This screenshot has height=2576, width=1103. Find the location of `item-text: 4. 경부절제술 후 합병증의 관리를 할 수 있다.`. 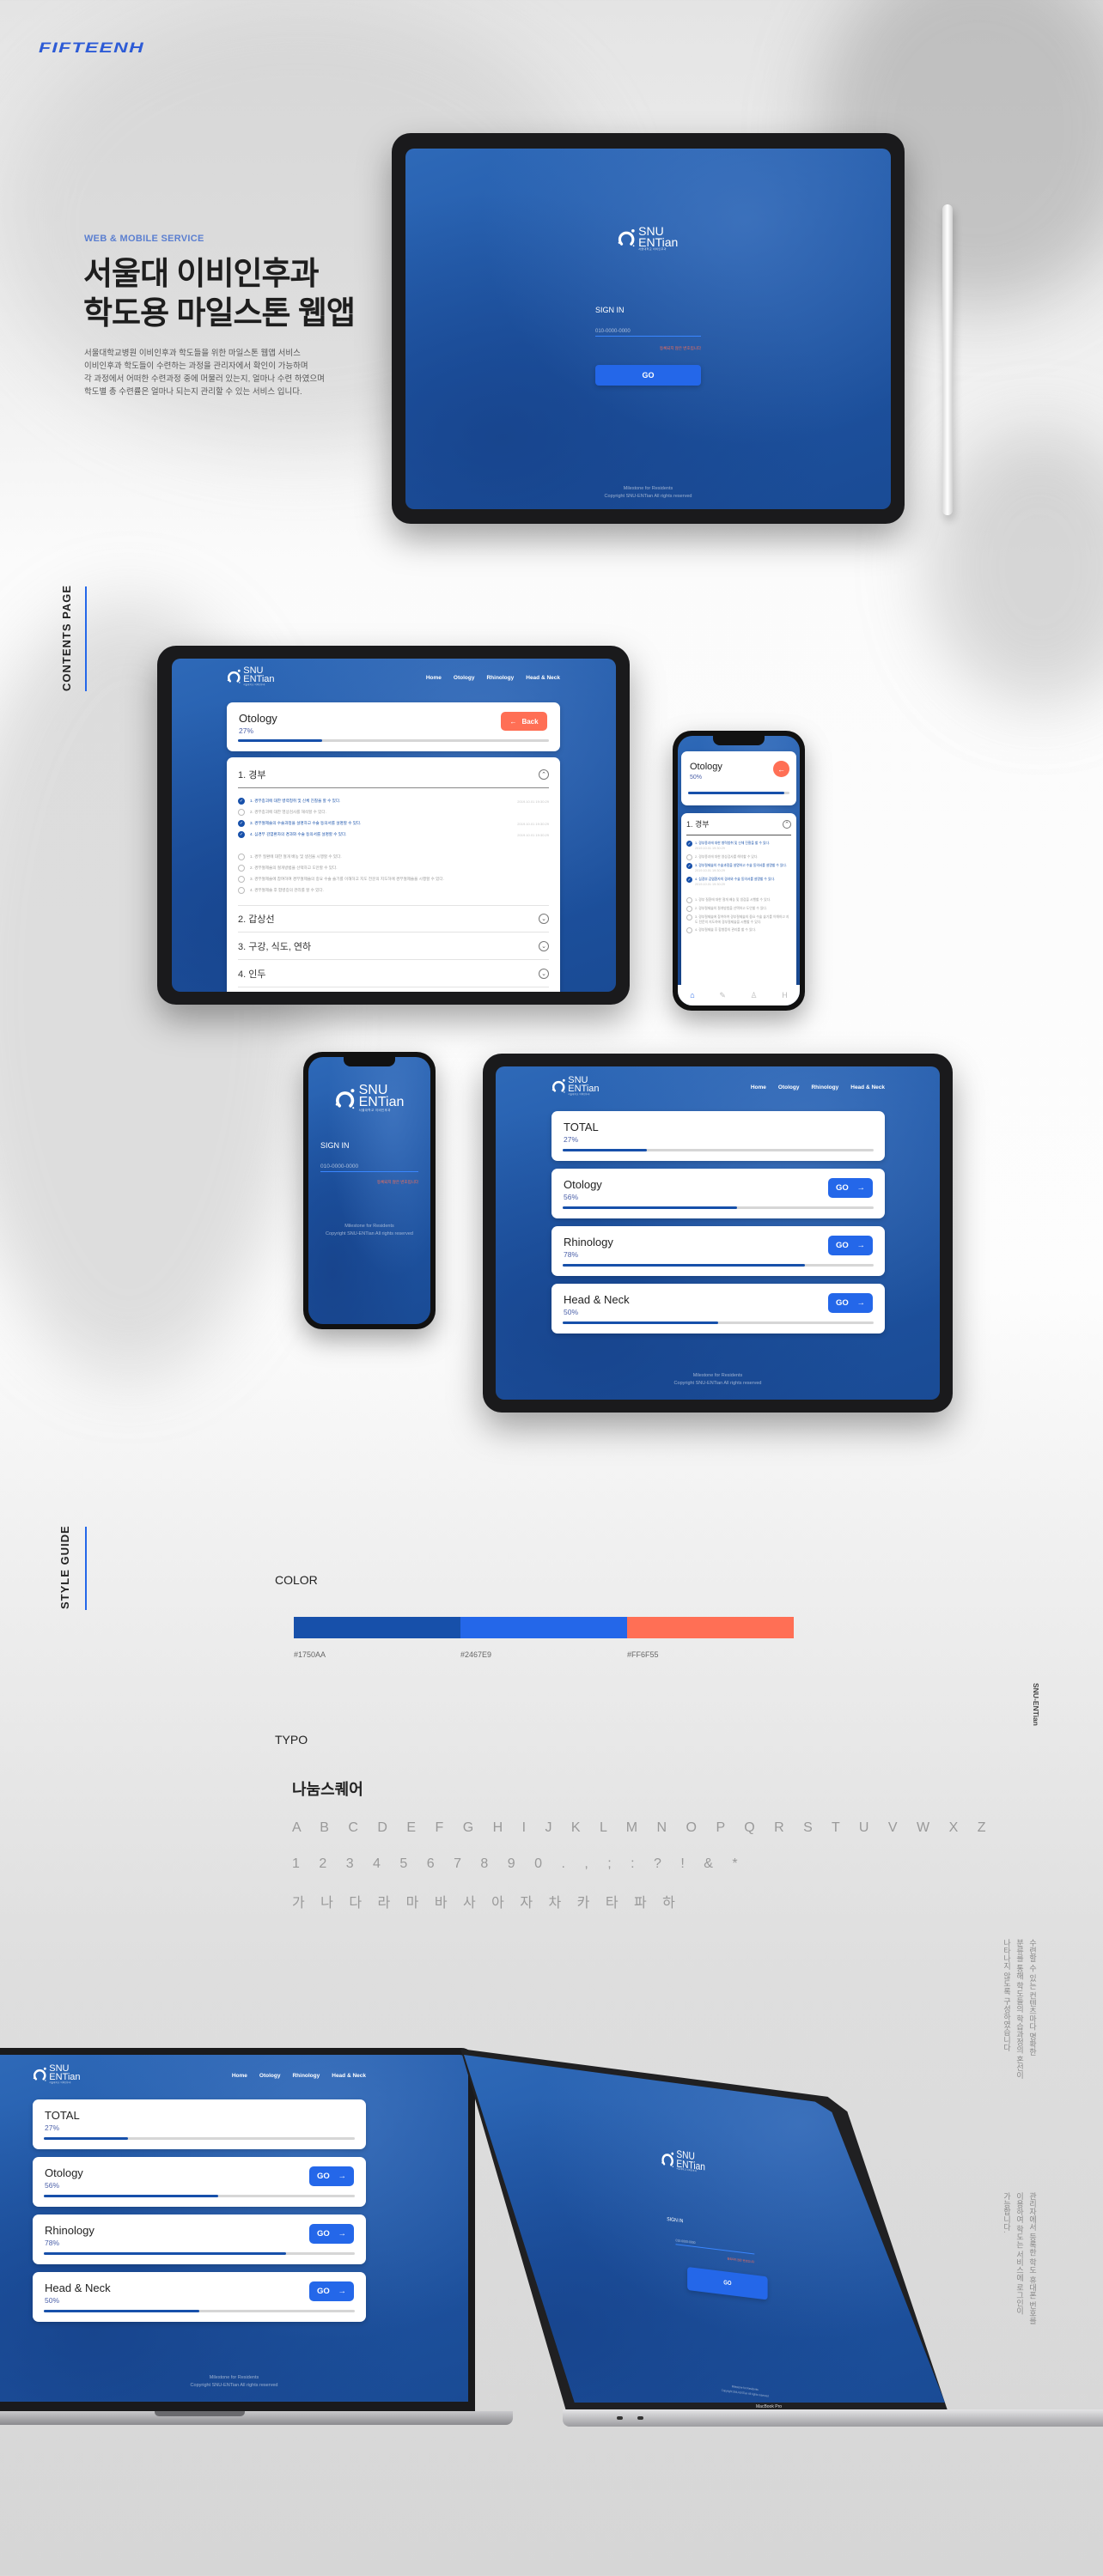

item-text: 4. 경부절제술 후 합병증의 관리를 할 수 있다. is located at coordinates (725, 930).